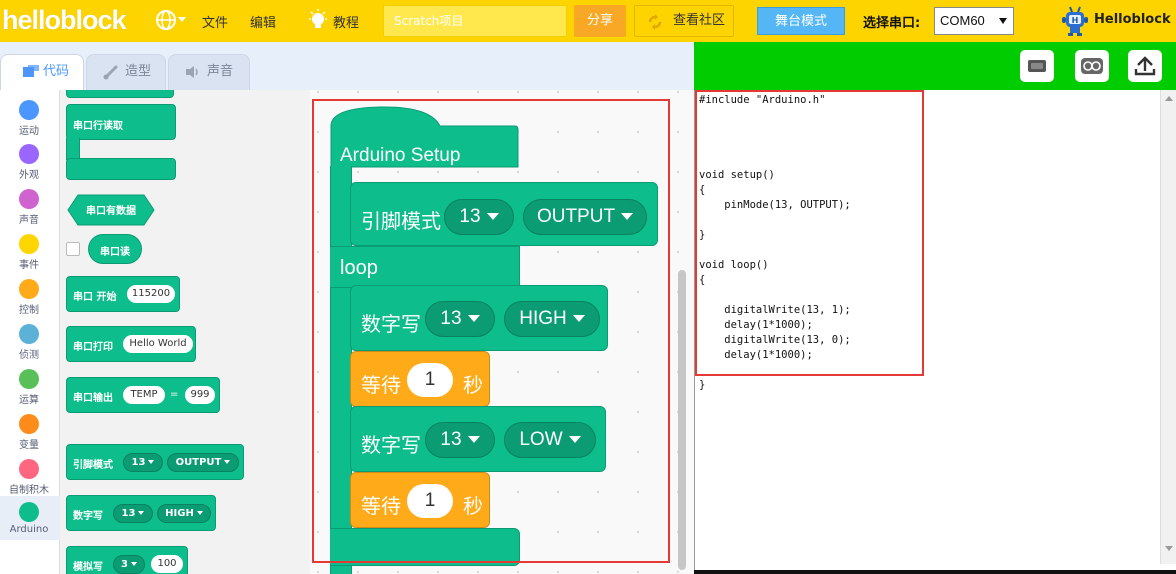  Describe the element at coordinates (655, 22) in the screenshot. I see `community-icon` at that location.